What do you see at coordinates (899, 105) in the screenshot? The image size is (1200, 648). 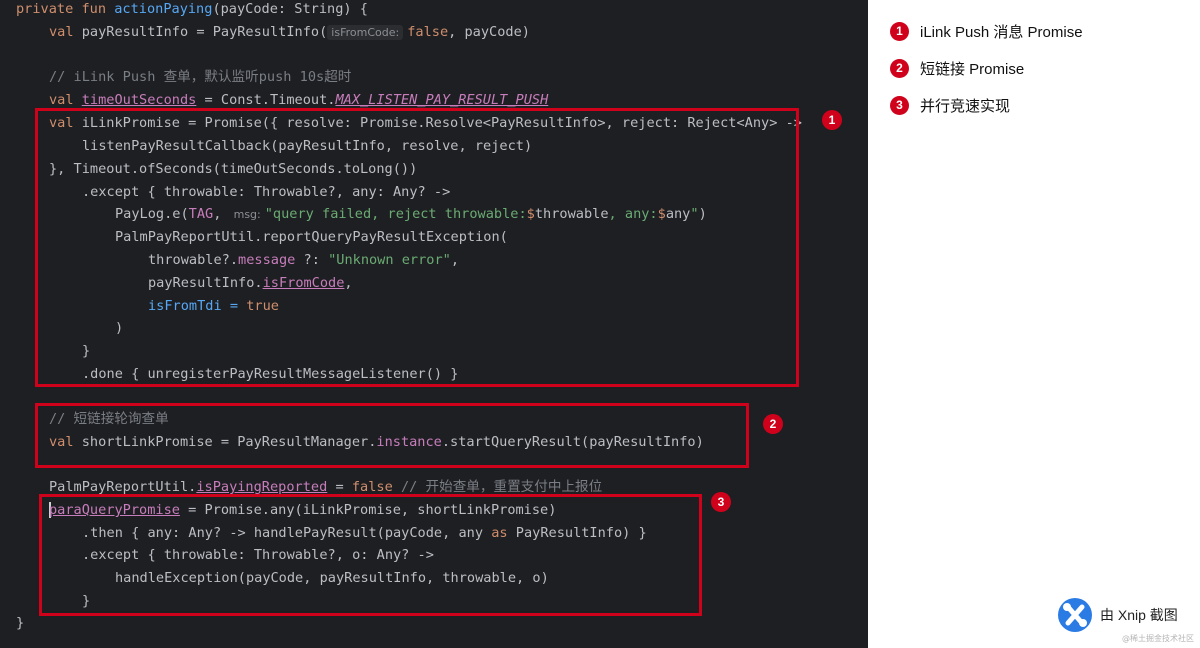 I see `legend-number-3: 3` at bounding box center [899, 105].